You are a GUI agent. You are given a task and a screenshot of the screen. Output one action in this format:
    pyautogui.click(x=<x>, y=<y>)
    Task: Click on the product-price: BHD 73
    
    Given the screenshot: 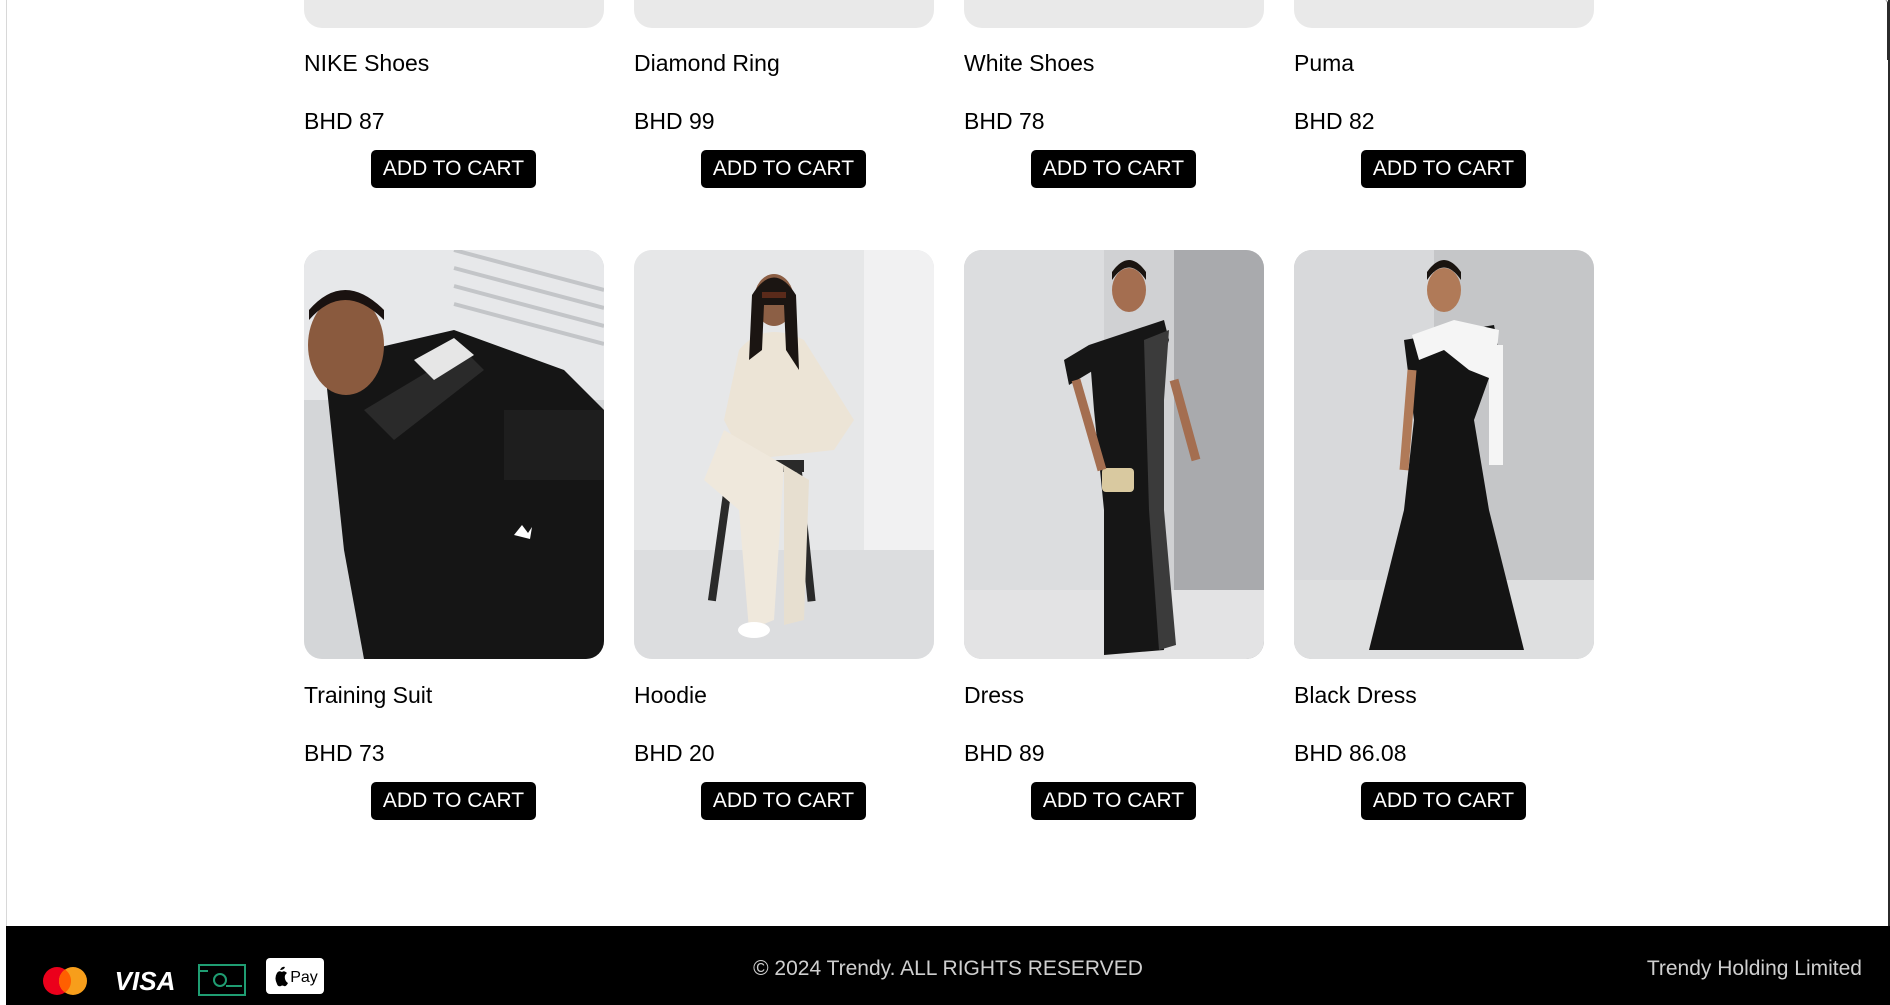 What is the action you would take?
    pyautogui.click(x=344, y=753)
    